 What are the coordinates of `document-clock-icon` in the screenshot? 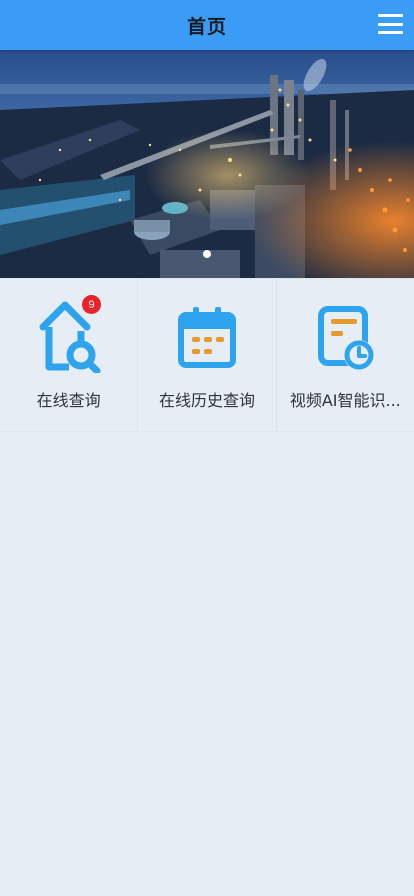 It's located at (346, 338).